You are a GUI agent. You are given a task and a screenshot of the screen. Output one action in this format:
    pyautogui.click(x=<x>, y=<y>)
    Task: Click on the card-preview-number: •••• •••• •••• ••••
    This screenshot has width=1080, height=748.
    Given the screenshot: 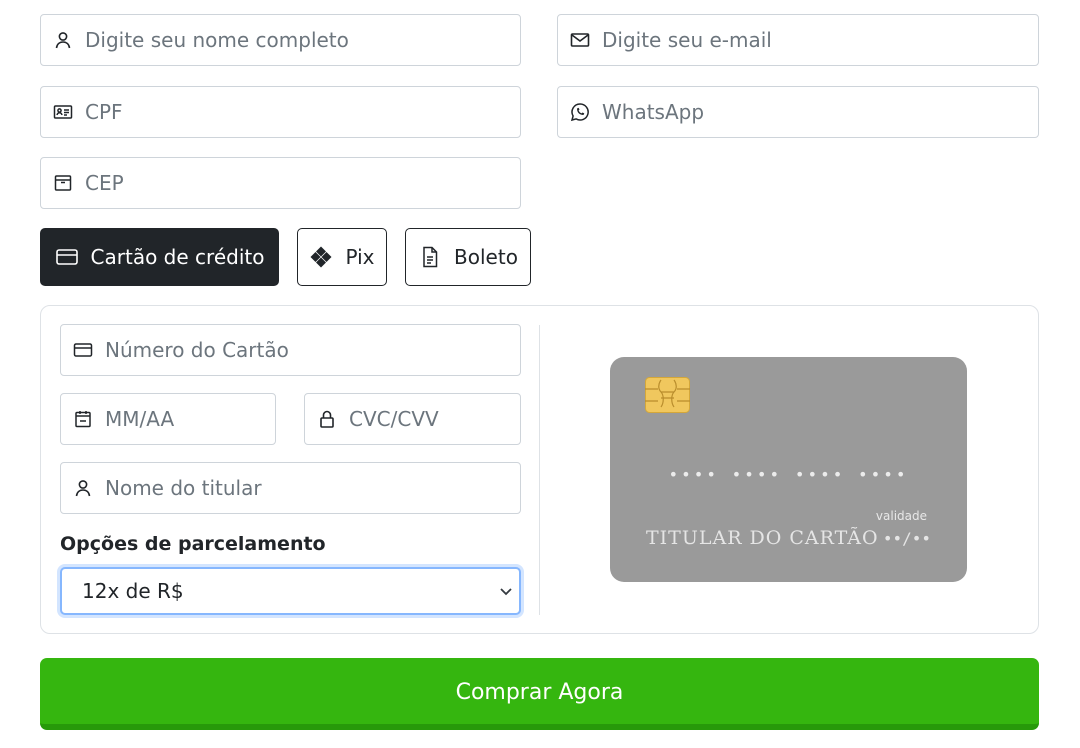 What is the action you would take?
    pyautogui.click(x=788, y=474)
    